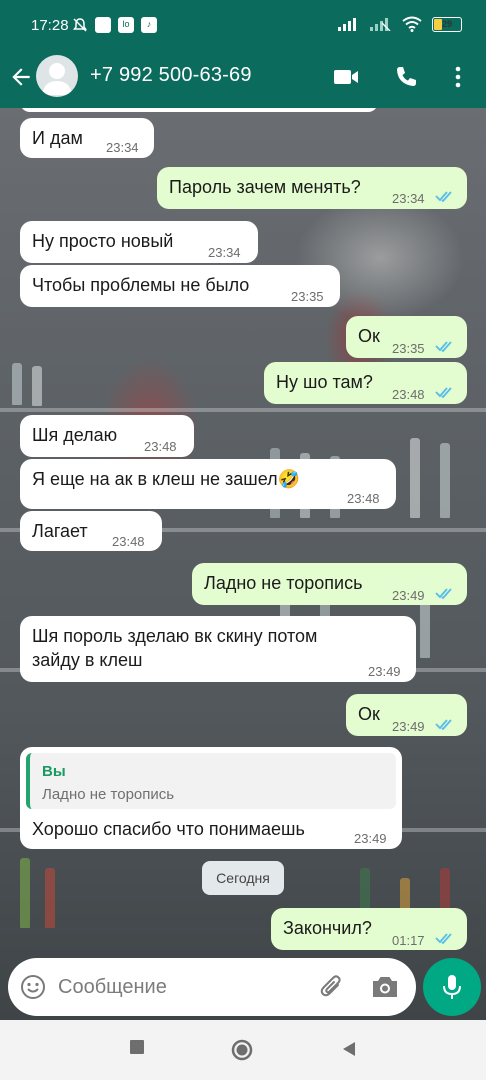  Describe the element at coordinates (33, 987) in the screenshot. I see `emoji-icon` at that location.